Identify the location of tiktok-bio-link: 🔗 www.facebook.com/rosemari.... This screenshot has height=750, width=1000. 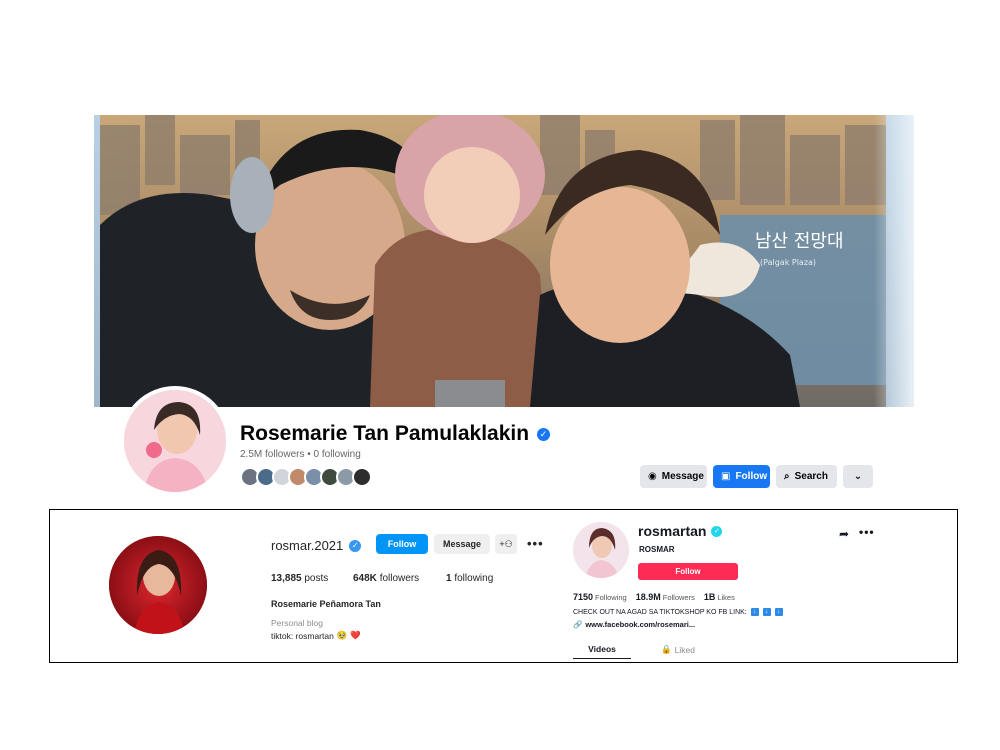
(634, 624).